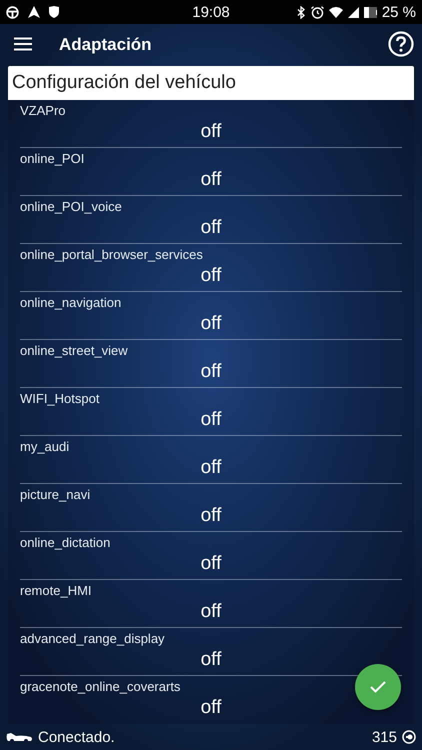 The image size is (422, 750). I want to click on battery-icon, so click(370, 12).